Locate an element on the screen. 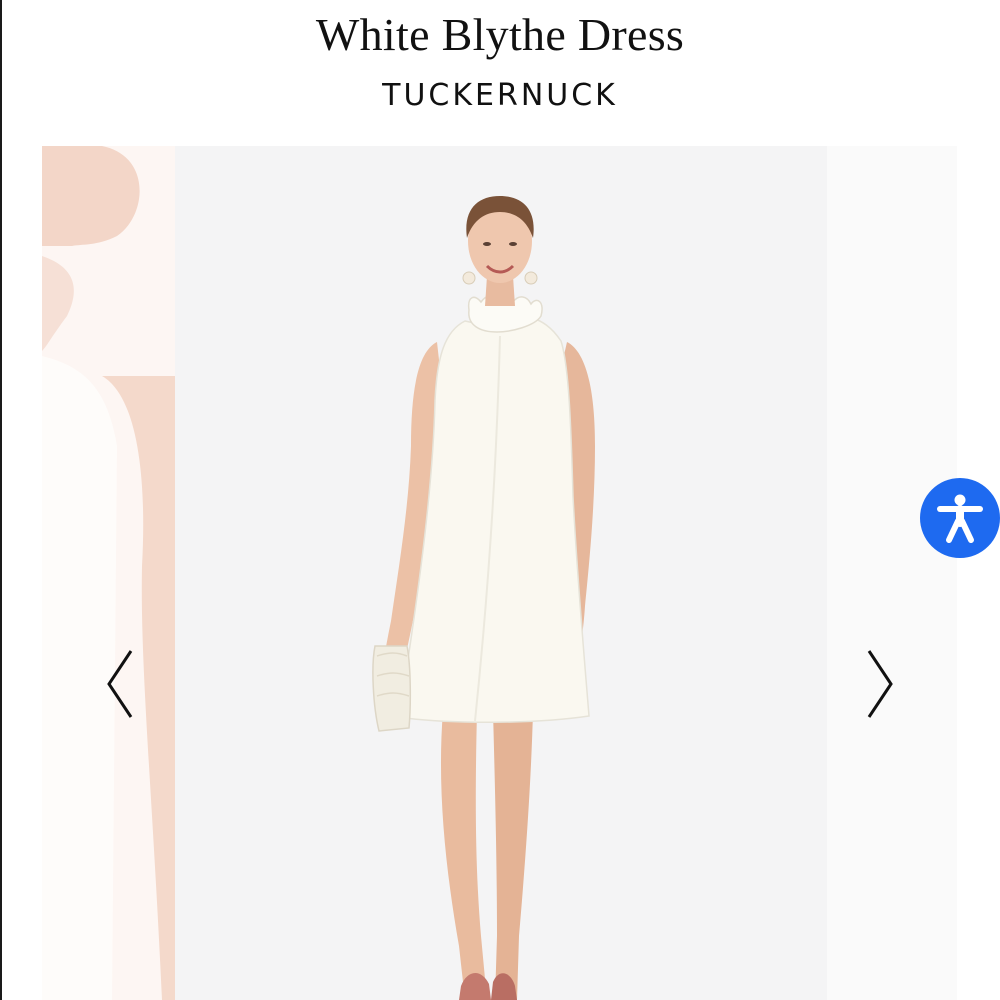  carousel-prev-button is located at coordinates (120, 684).